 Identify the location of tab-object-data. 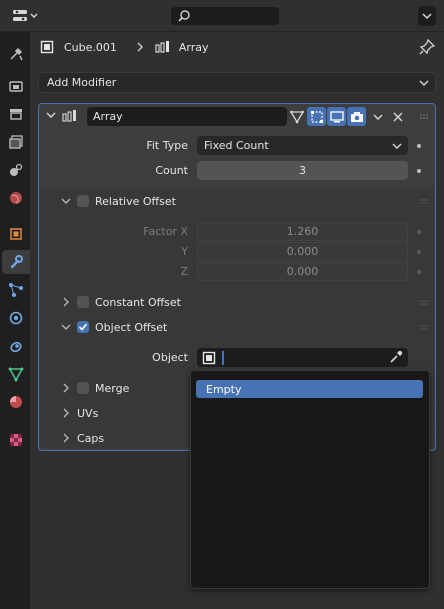
(16, 374).